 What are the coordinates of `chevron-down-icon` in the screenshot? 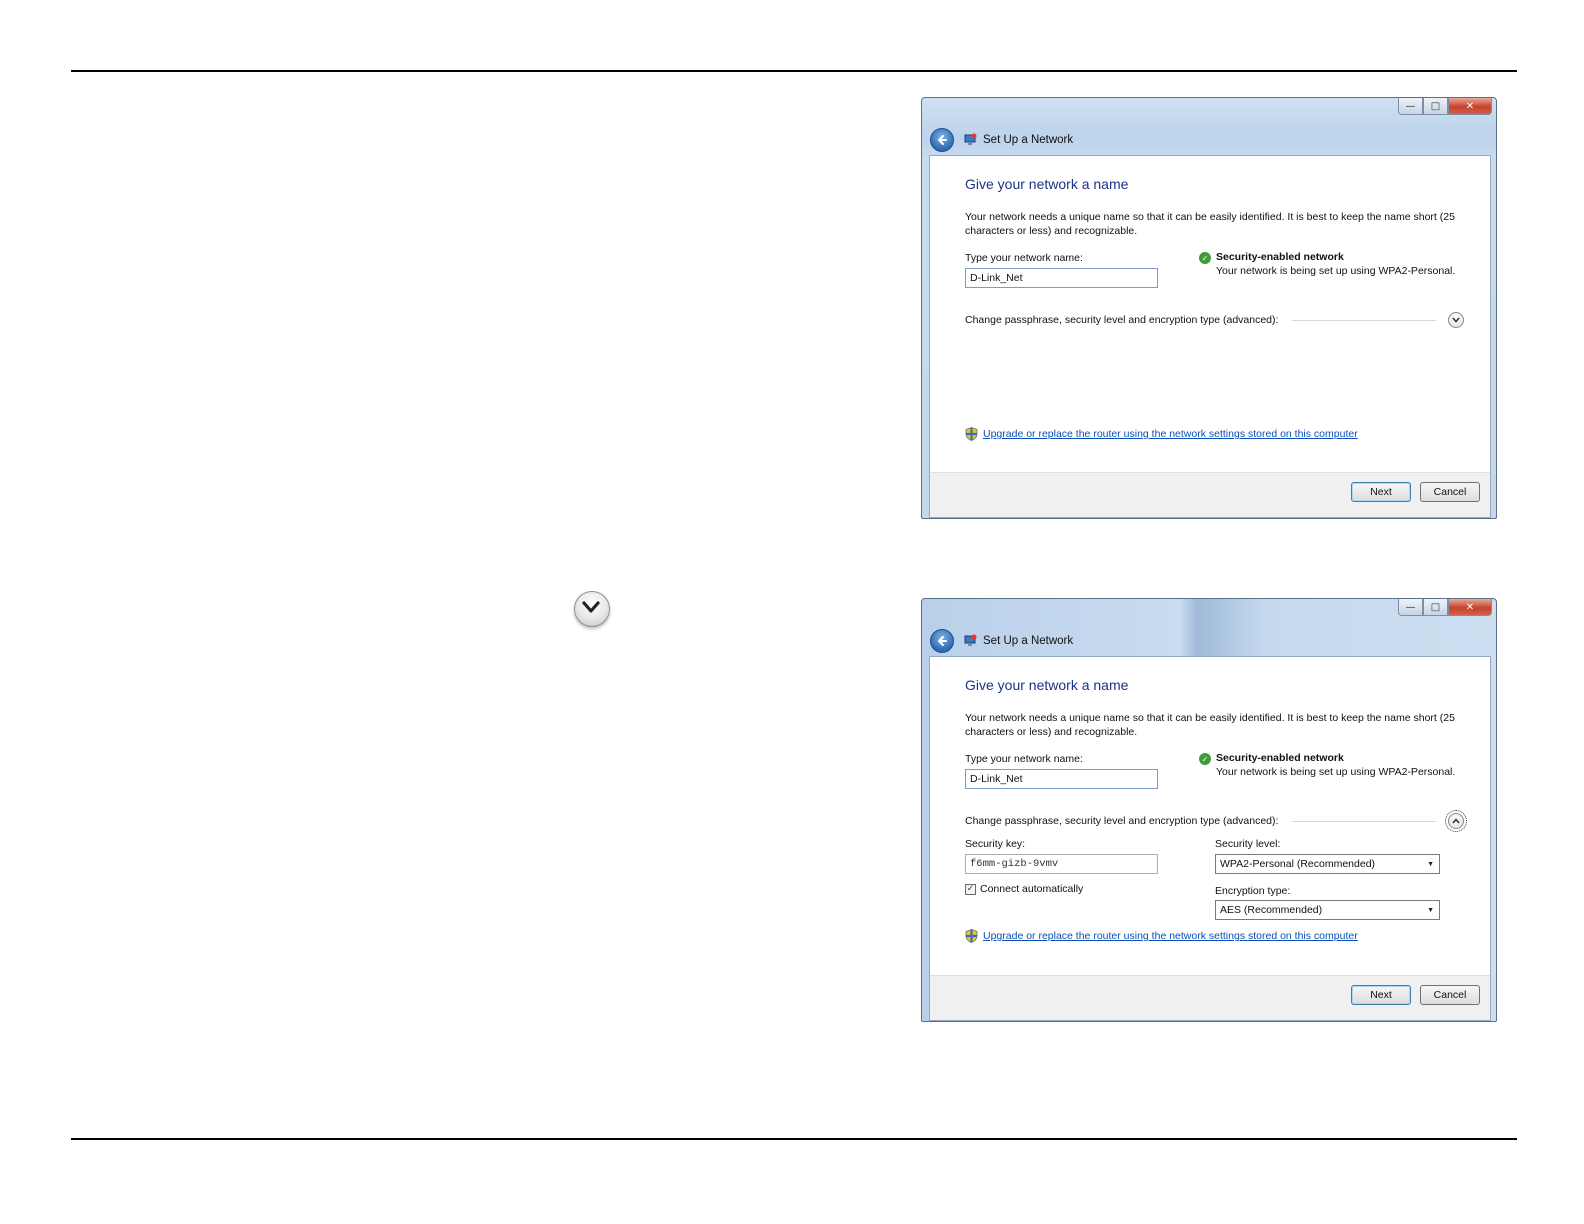 It's located at (1456, 320).